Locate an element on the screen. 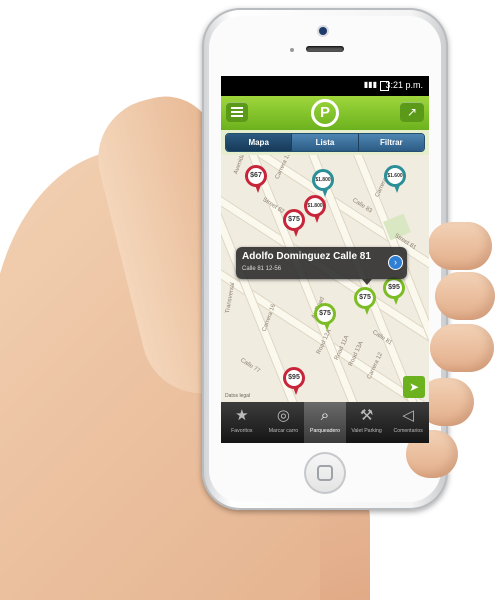 This screenshot has width=499, height=600. wrench-icon: ⚒ is located at coordinates (366, 415).